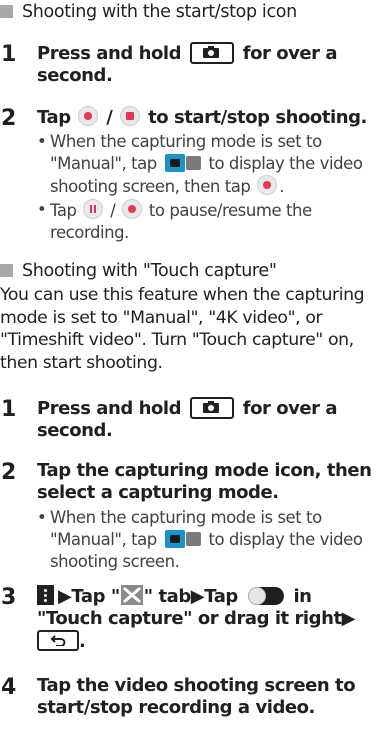 This screenshot has width=381, height=734. I want to click on stop-button-icon, so click(130, 116).